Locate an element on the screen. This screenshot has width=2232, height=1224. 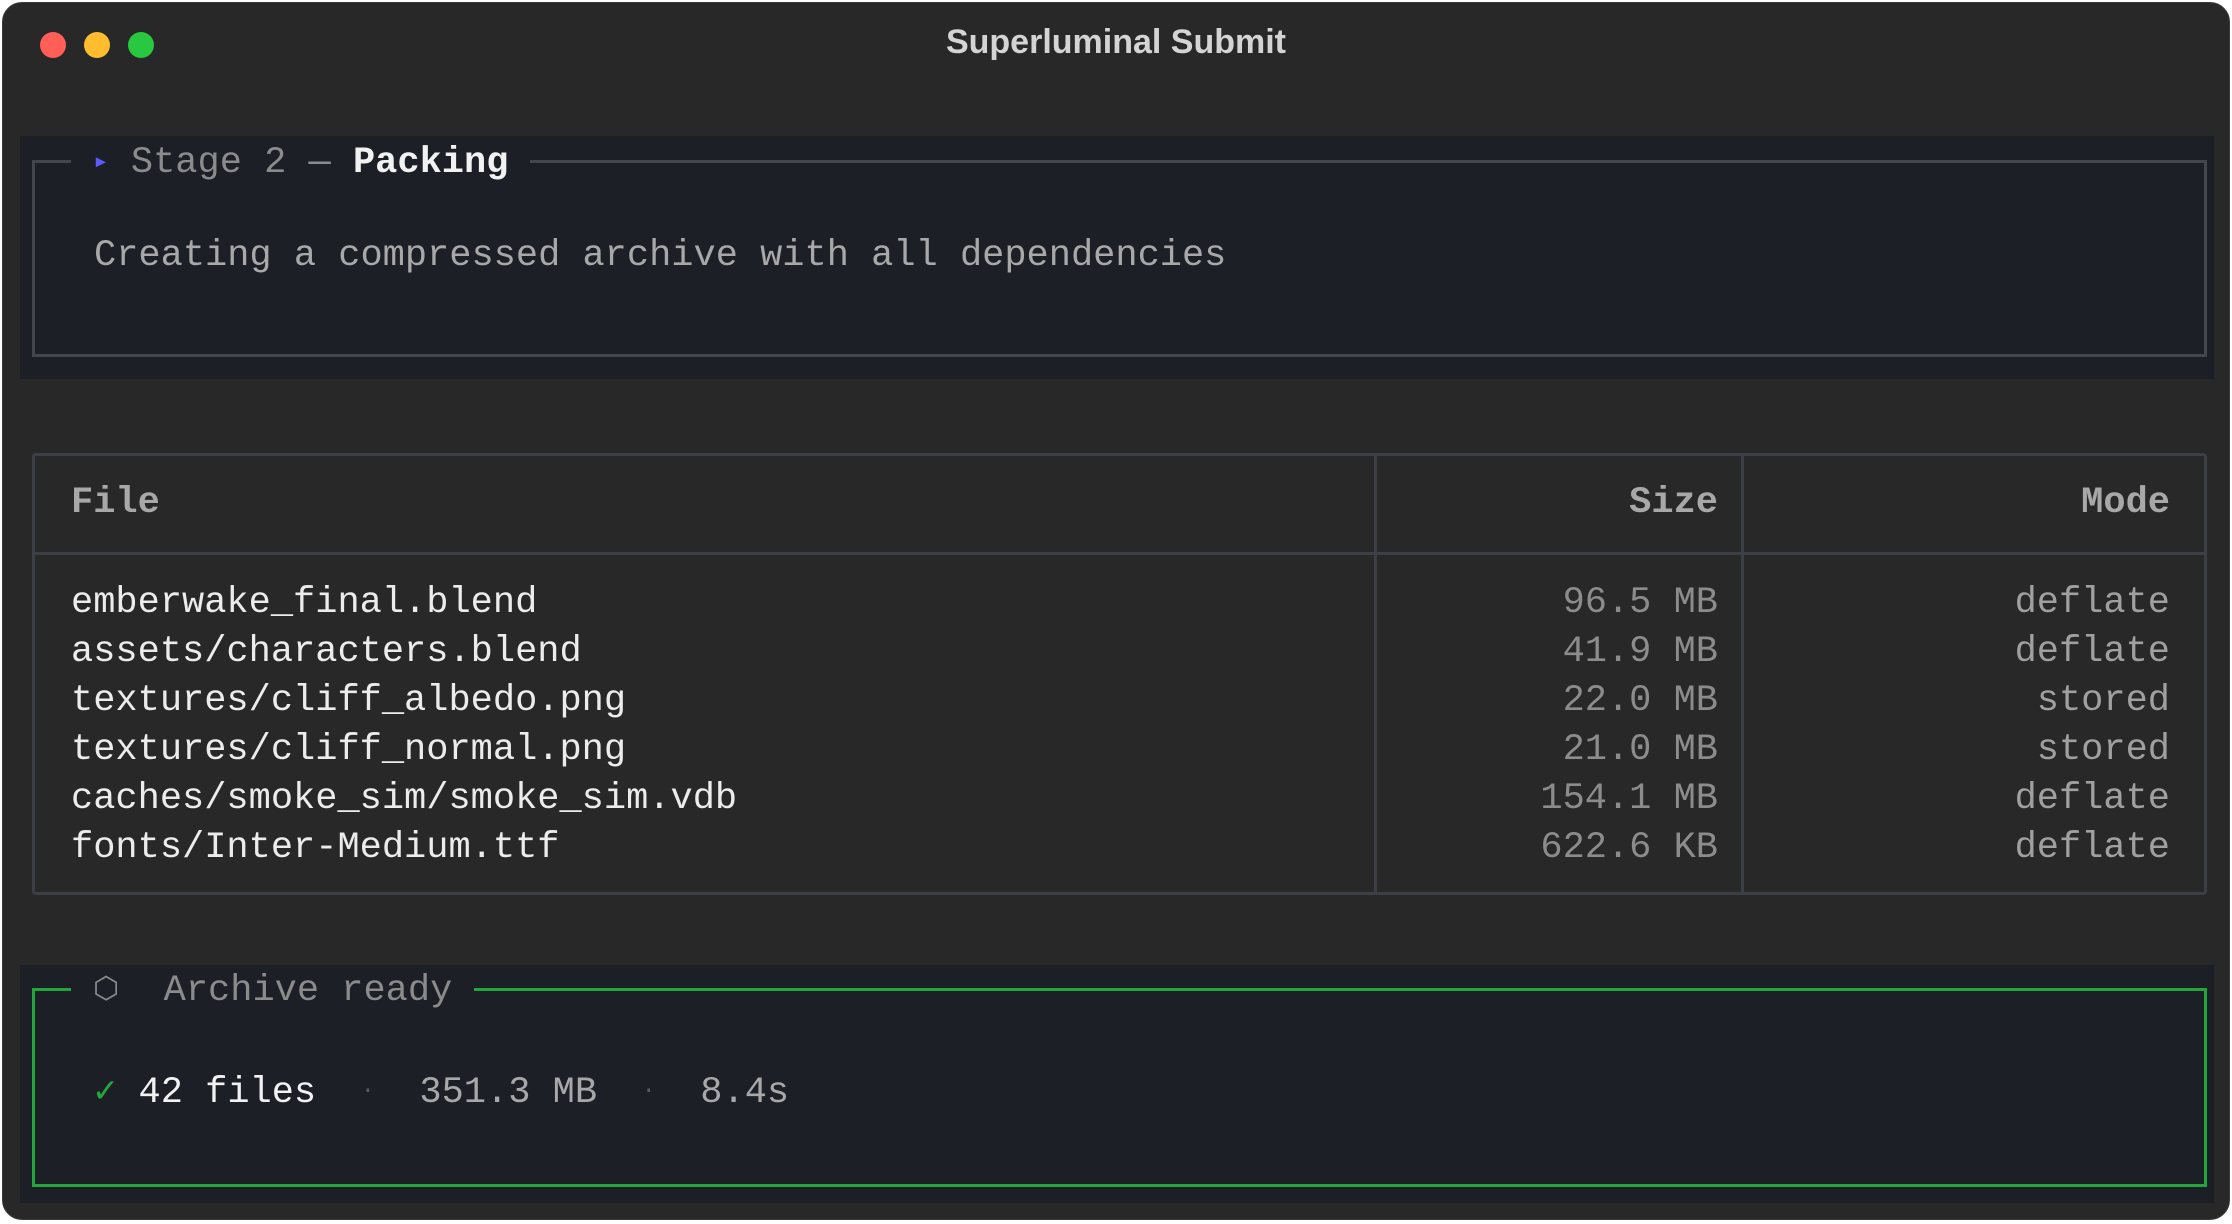
hexagon-icon: ⬡ is located at coordinates (106, 991).